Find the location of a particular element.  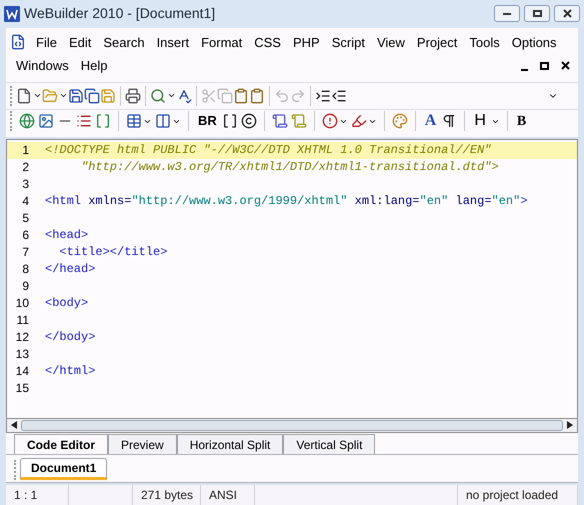

print-icon is located at coordinates (133, 96).